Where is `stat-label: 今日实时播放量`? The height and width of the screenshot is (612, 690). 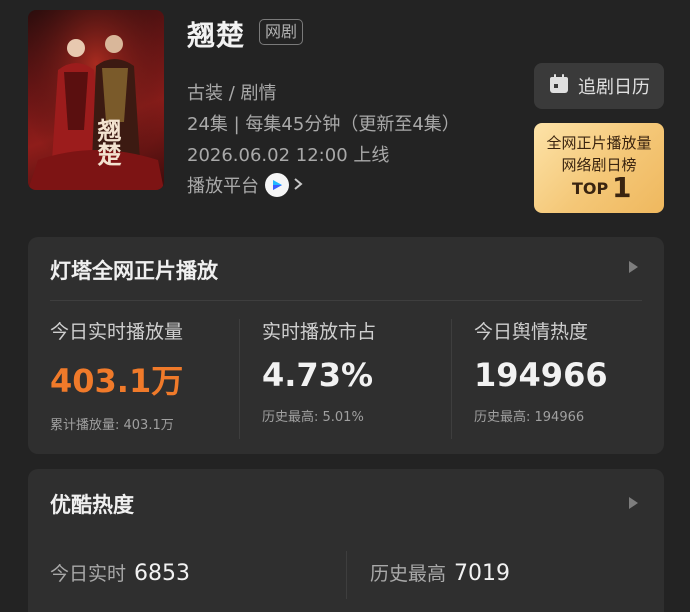
stat-label: 今日实时播放量 is located at coordinates (117, 332).